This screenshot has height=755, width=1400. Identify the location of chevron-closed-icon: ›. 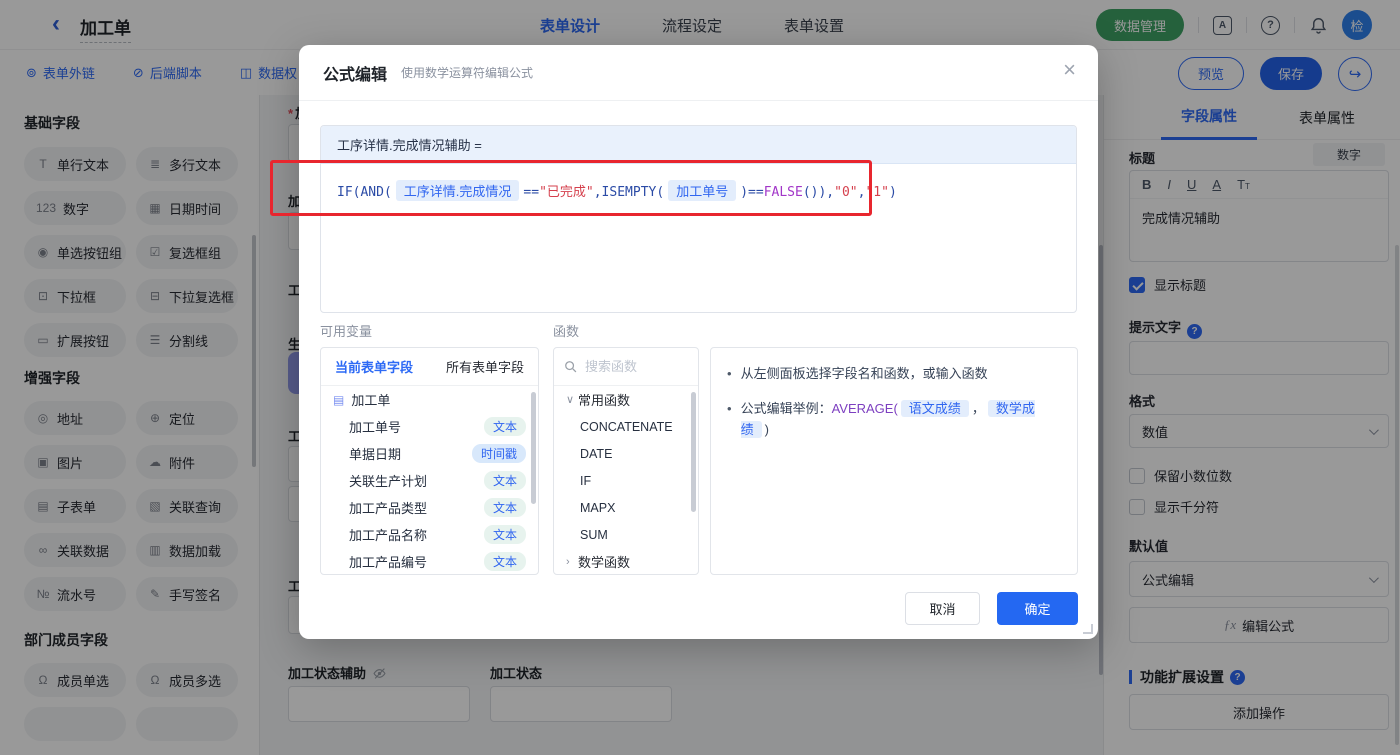
(568, 561).